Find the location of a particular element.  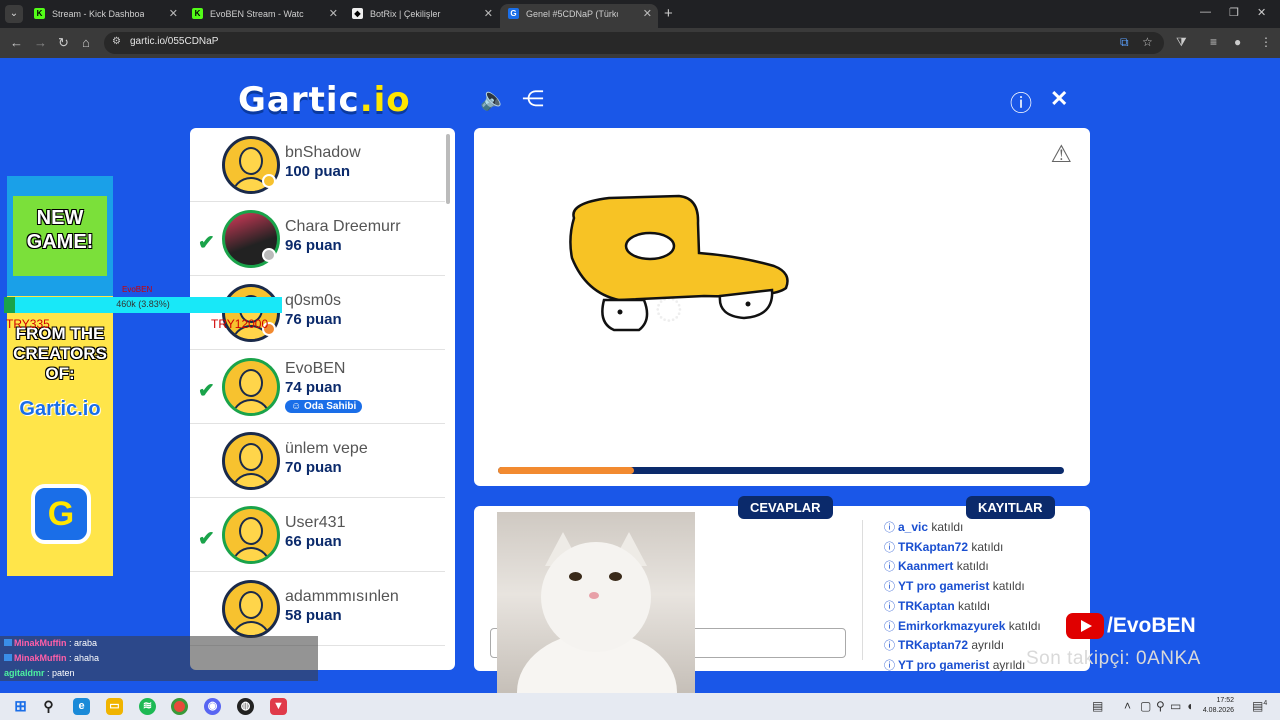

tab-search-button: ⌄ is located at coordinates (14, 14).